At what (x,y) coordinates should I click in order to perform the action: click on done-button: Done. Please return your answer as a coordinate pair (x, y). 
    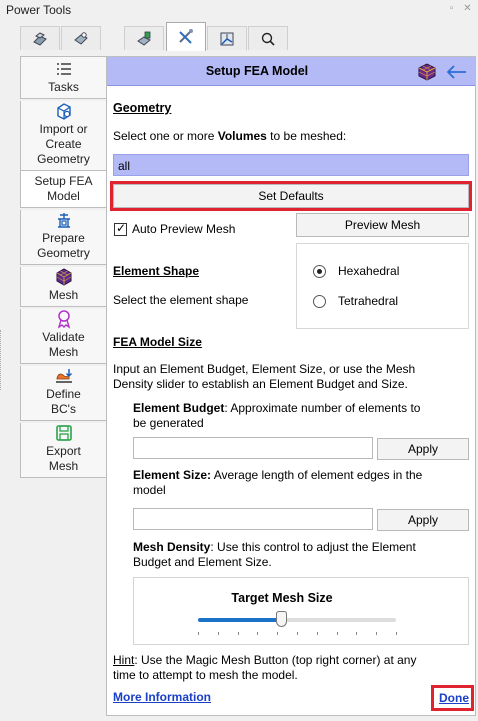
    Looking at the image, I should click on (452, 698).